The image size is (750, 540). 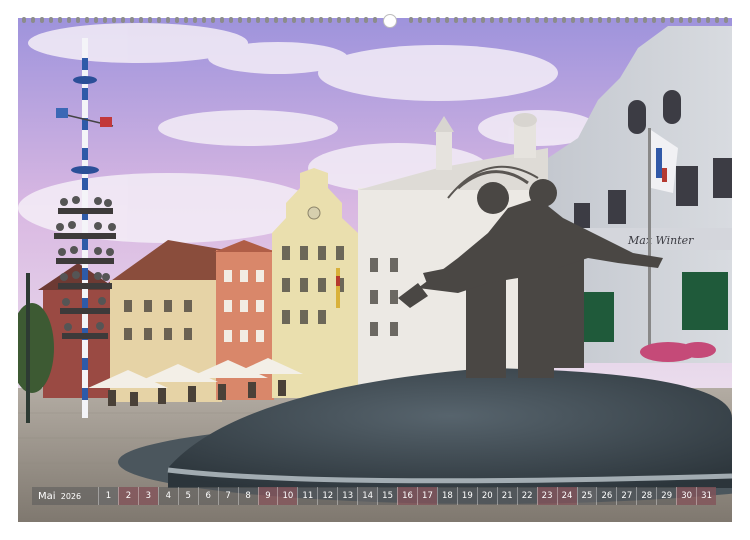 I want to click on day-cell: 27, so click(x=626, y=496).